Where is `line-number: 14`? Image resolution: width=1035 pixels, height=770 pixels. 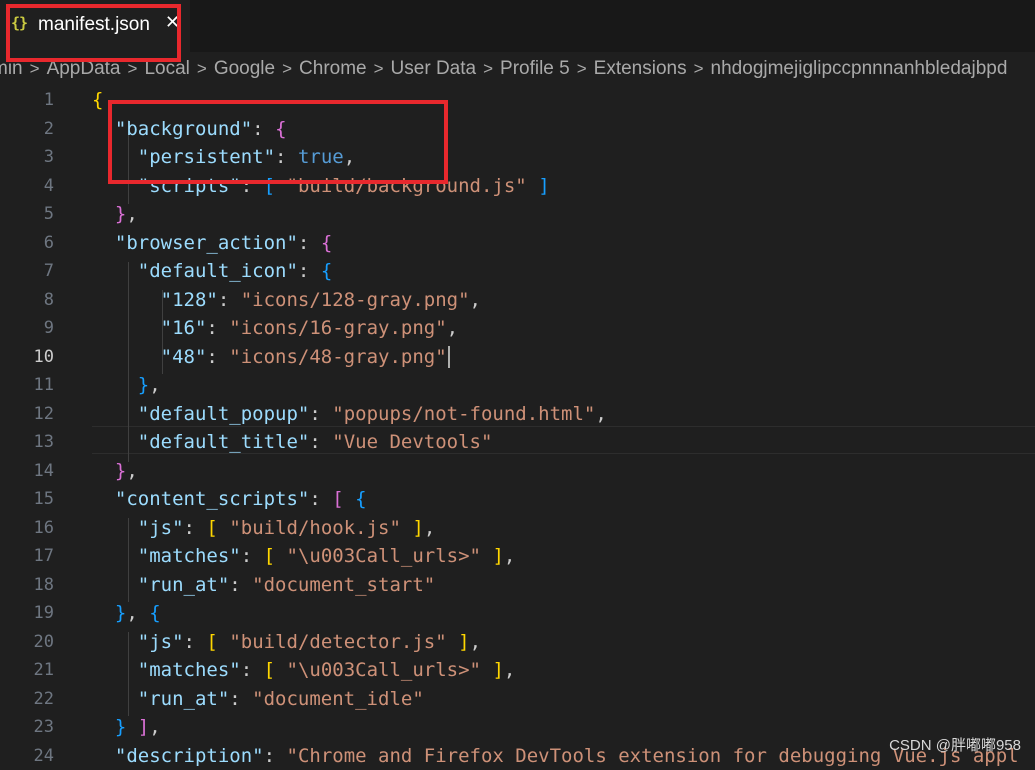
line-number: 14 is located at coordinates (43, 470).